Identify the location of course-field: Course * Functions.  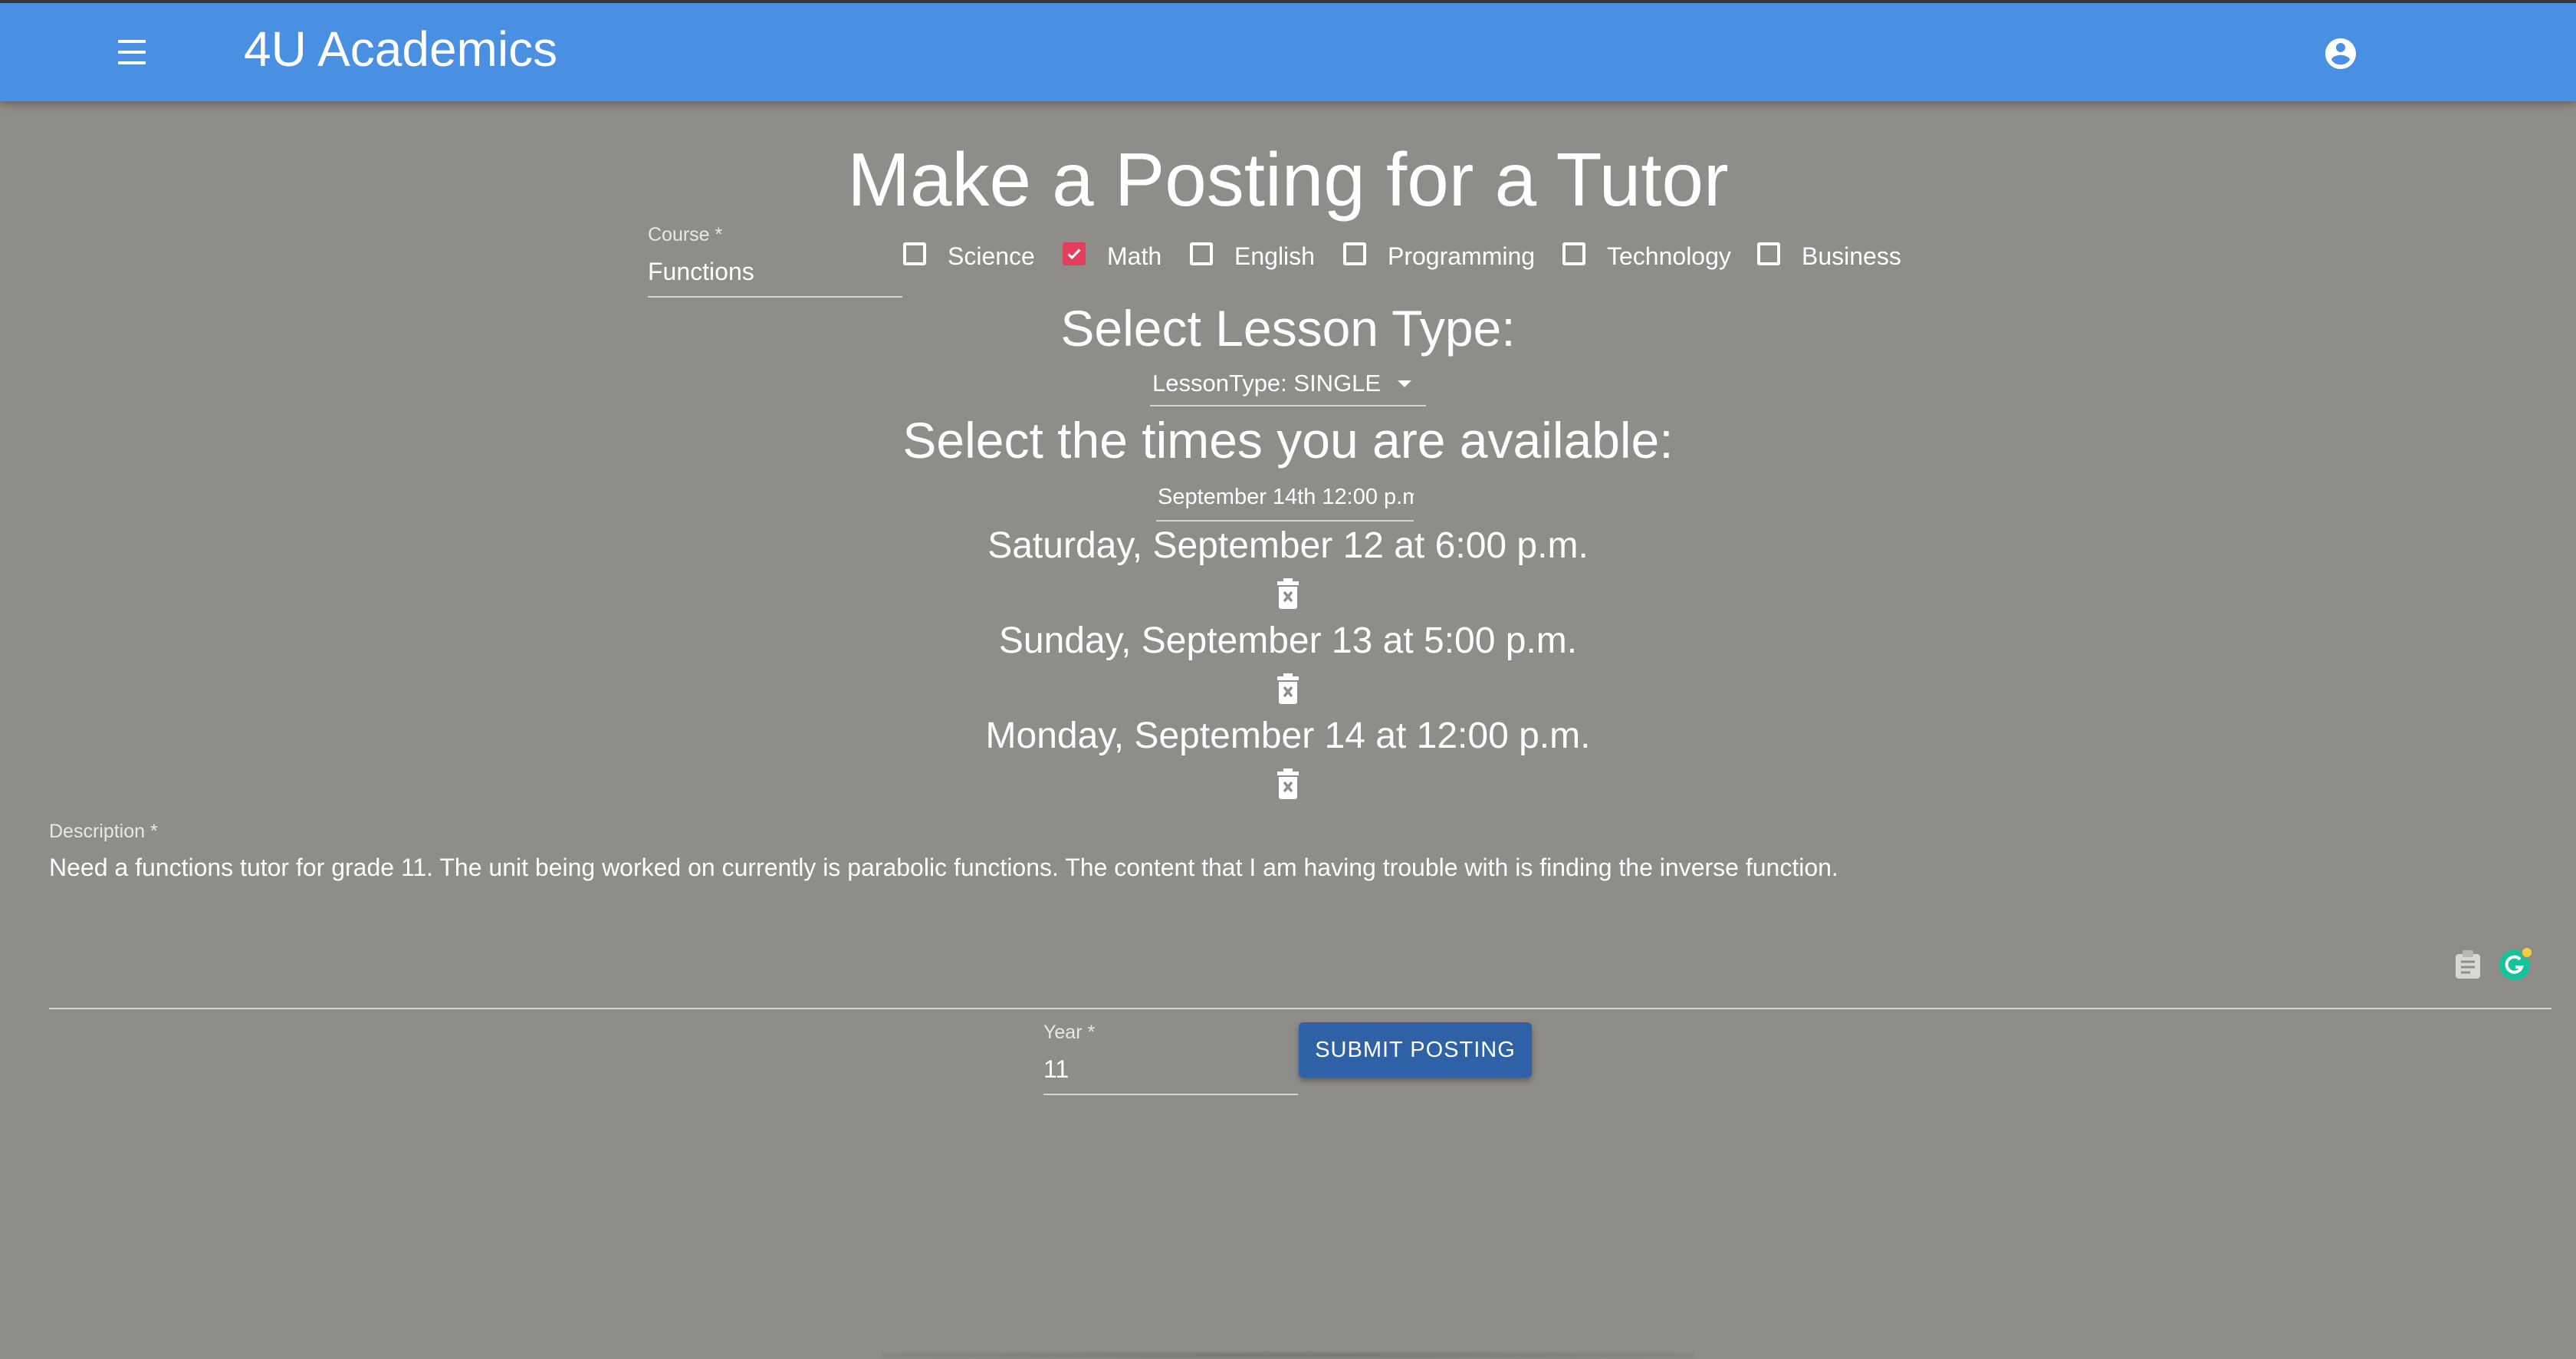
(775, 261).